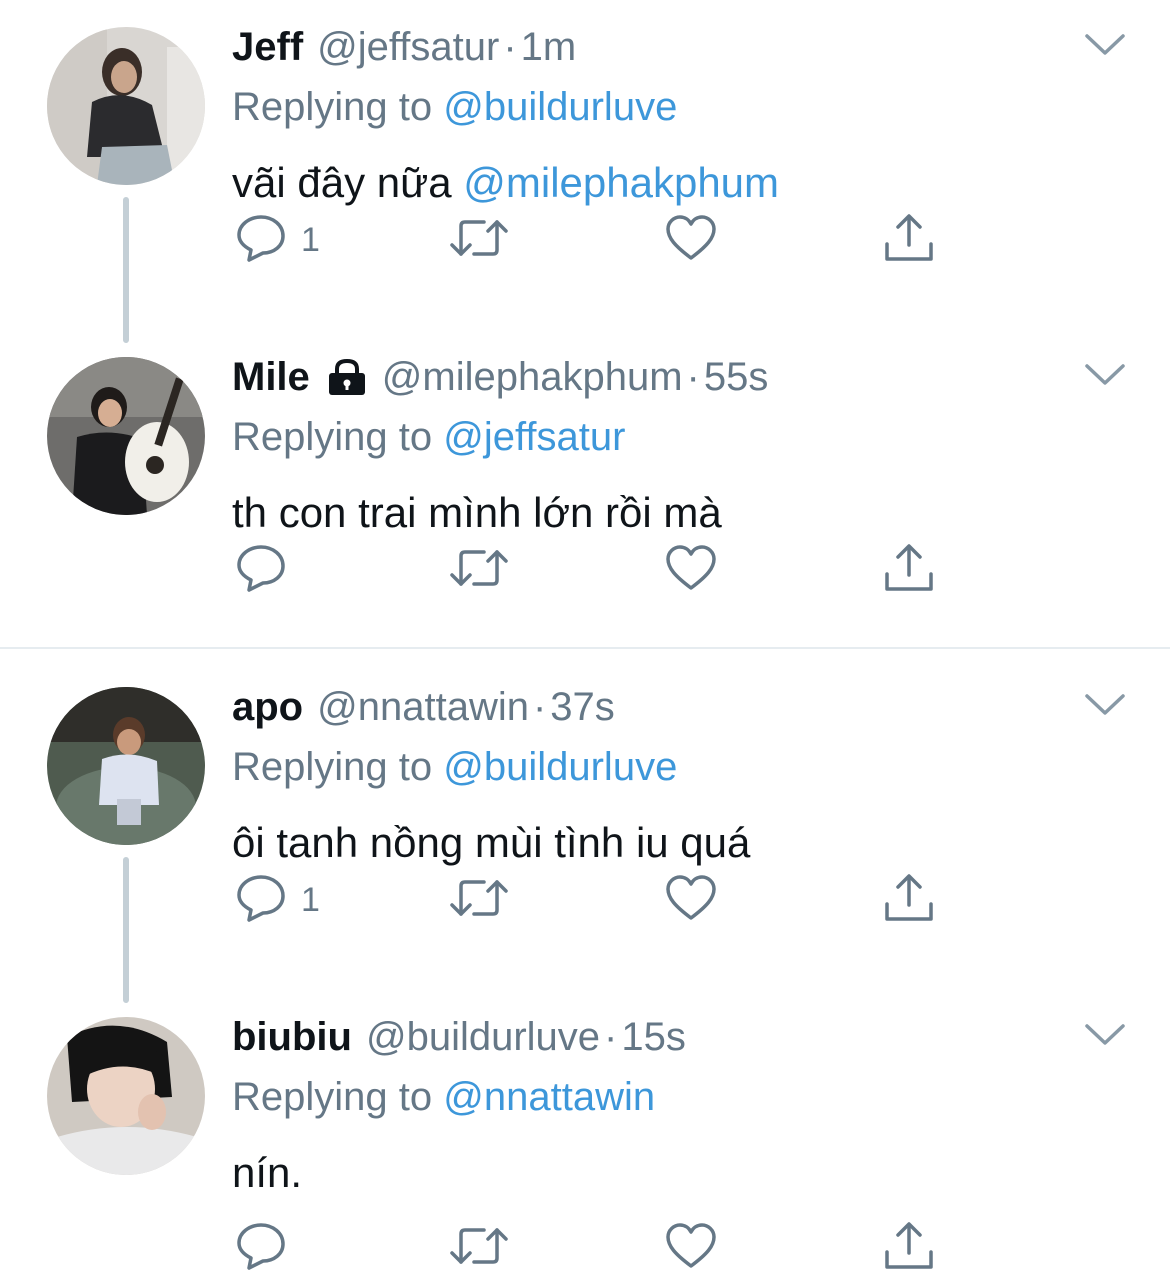 This screenshot has width=1170, height=1288. Describe the element at coordinates (423, 707) in the screenshot. I see `user-handle: @nnattawin` at that location.